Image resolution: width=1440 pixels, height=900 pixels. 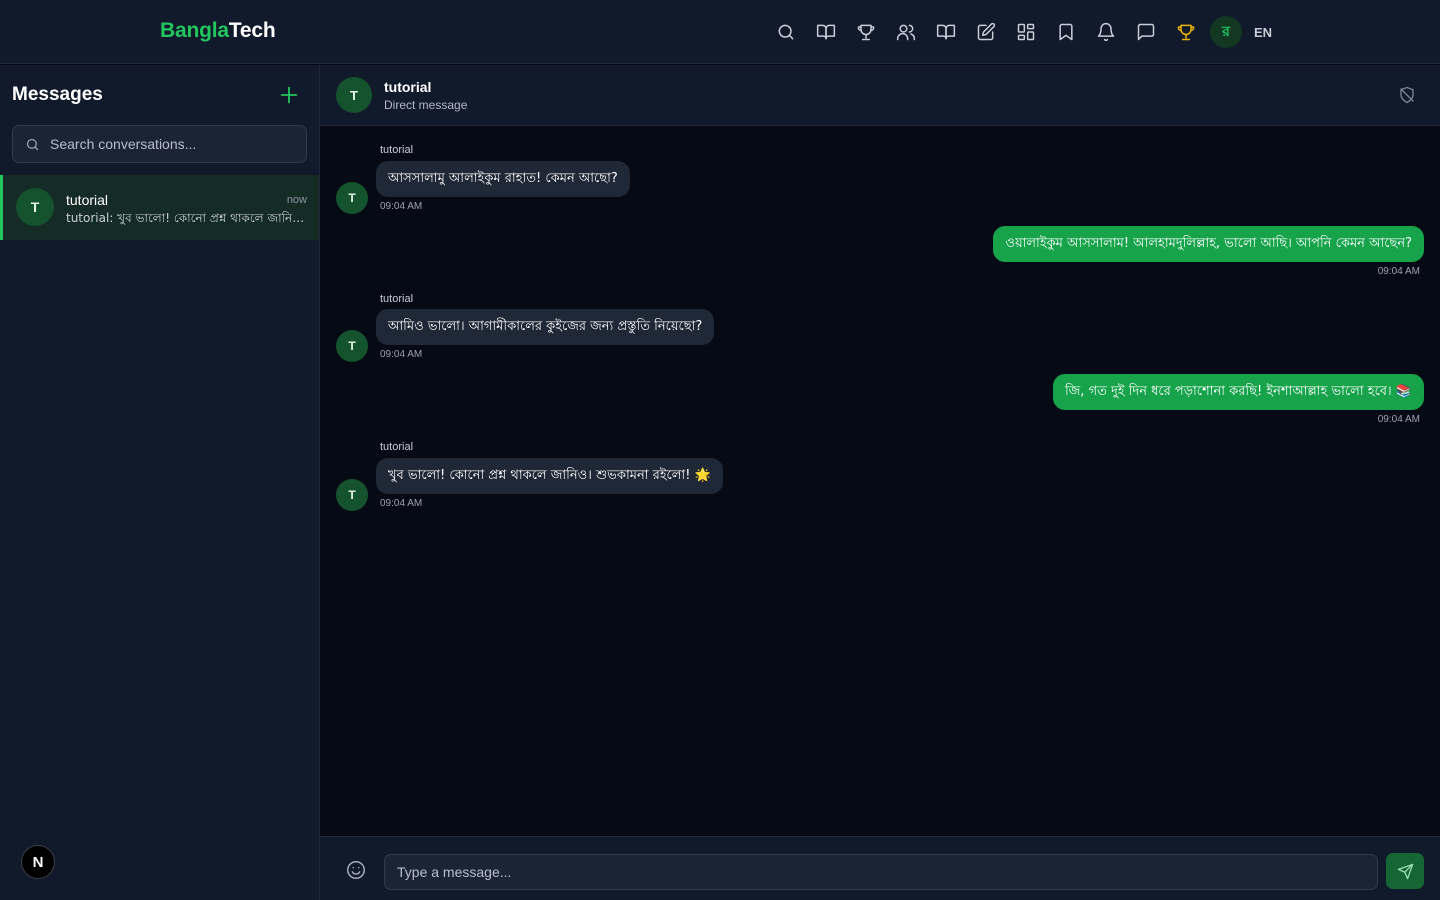 I want to click on brand-logo: BanglaTech, so click(x=218, y=31).